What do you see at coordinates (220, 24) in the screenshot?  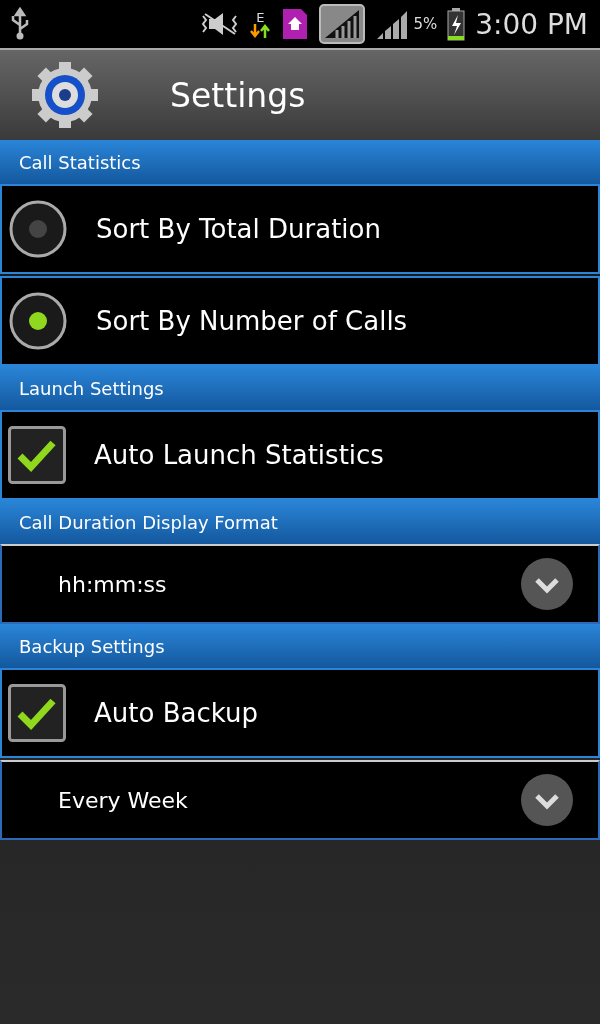 I see `mute-icon` at bounding box center [220, 24].